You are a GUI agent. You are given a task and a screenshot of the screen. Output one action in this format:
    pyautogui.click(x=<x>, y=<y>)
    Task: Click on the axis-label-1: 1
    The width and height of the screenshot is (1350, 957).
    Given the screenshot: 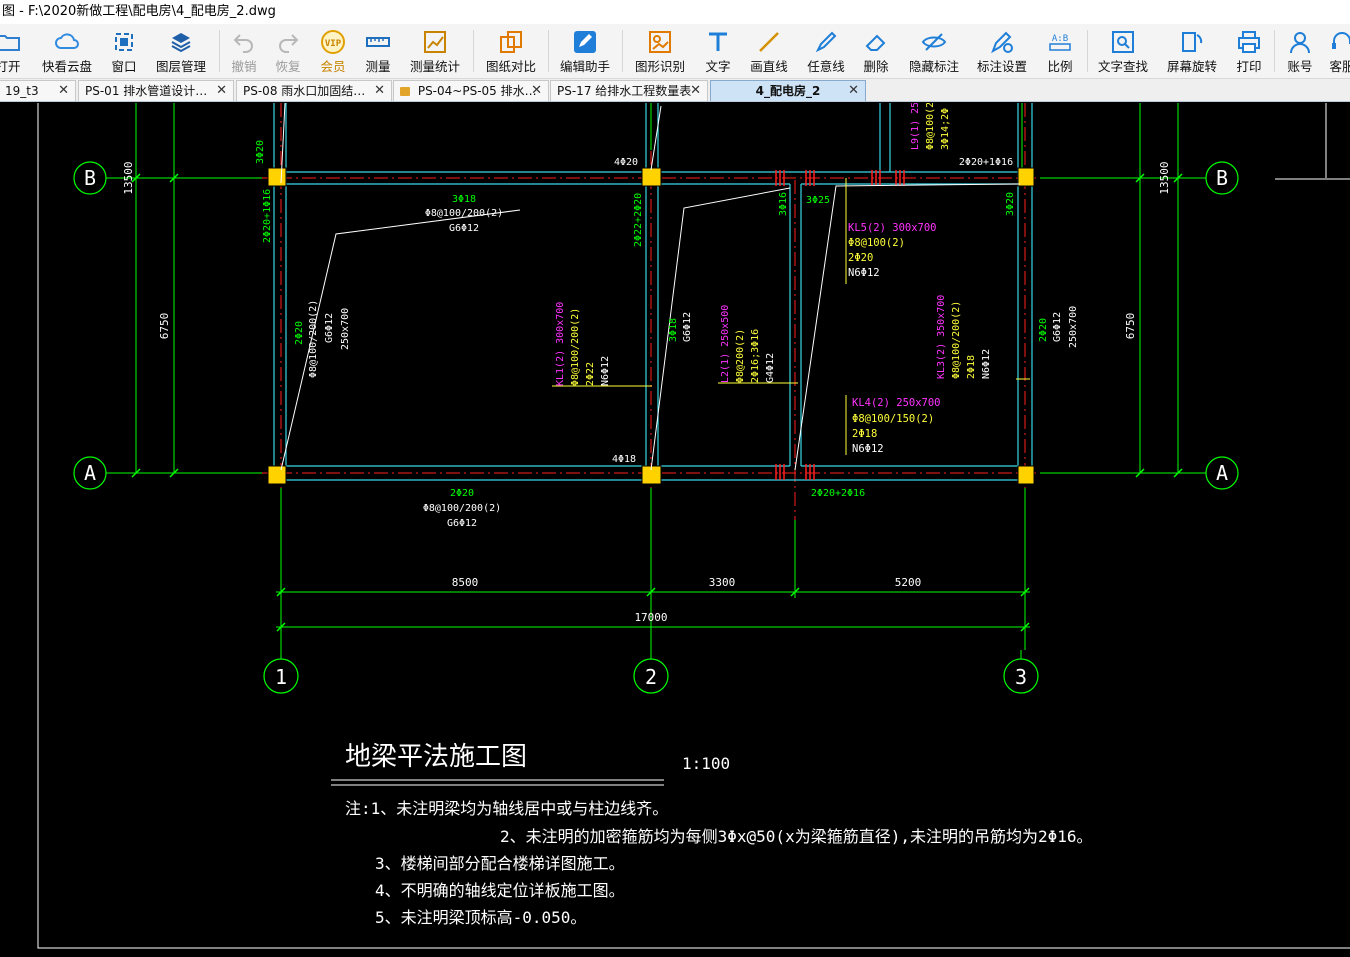 What is the action you would take?
    pyautogui.click(x=281, y=677)
    